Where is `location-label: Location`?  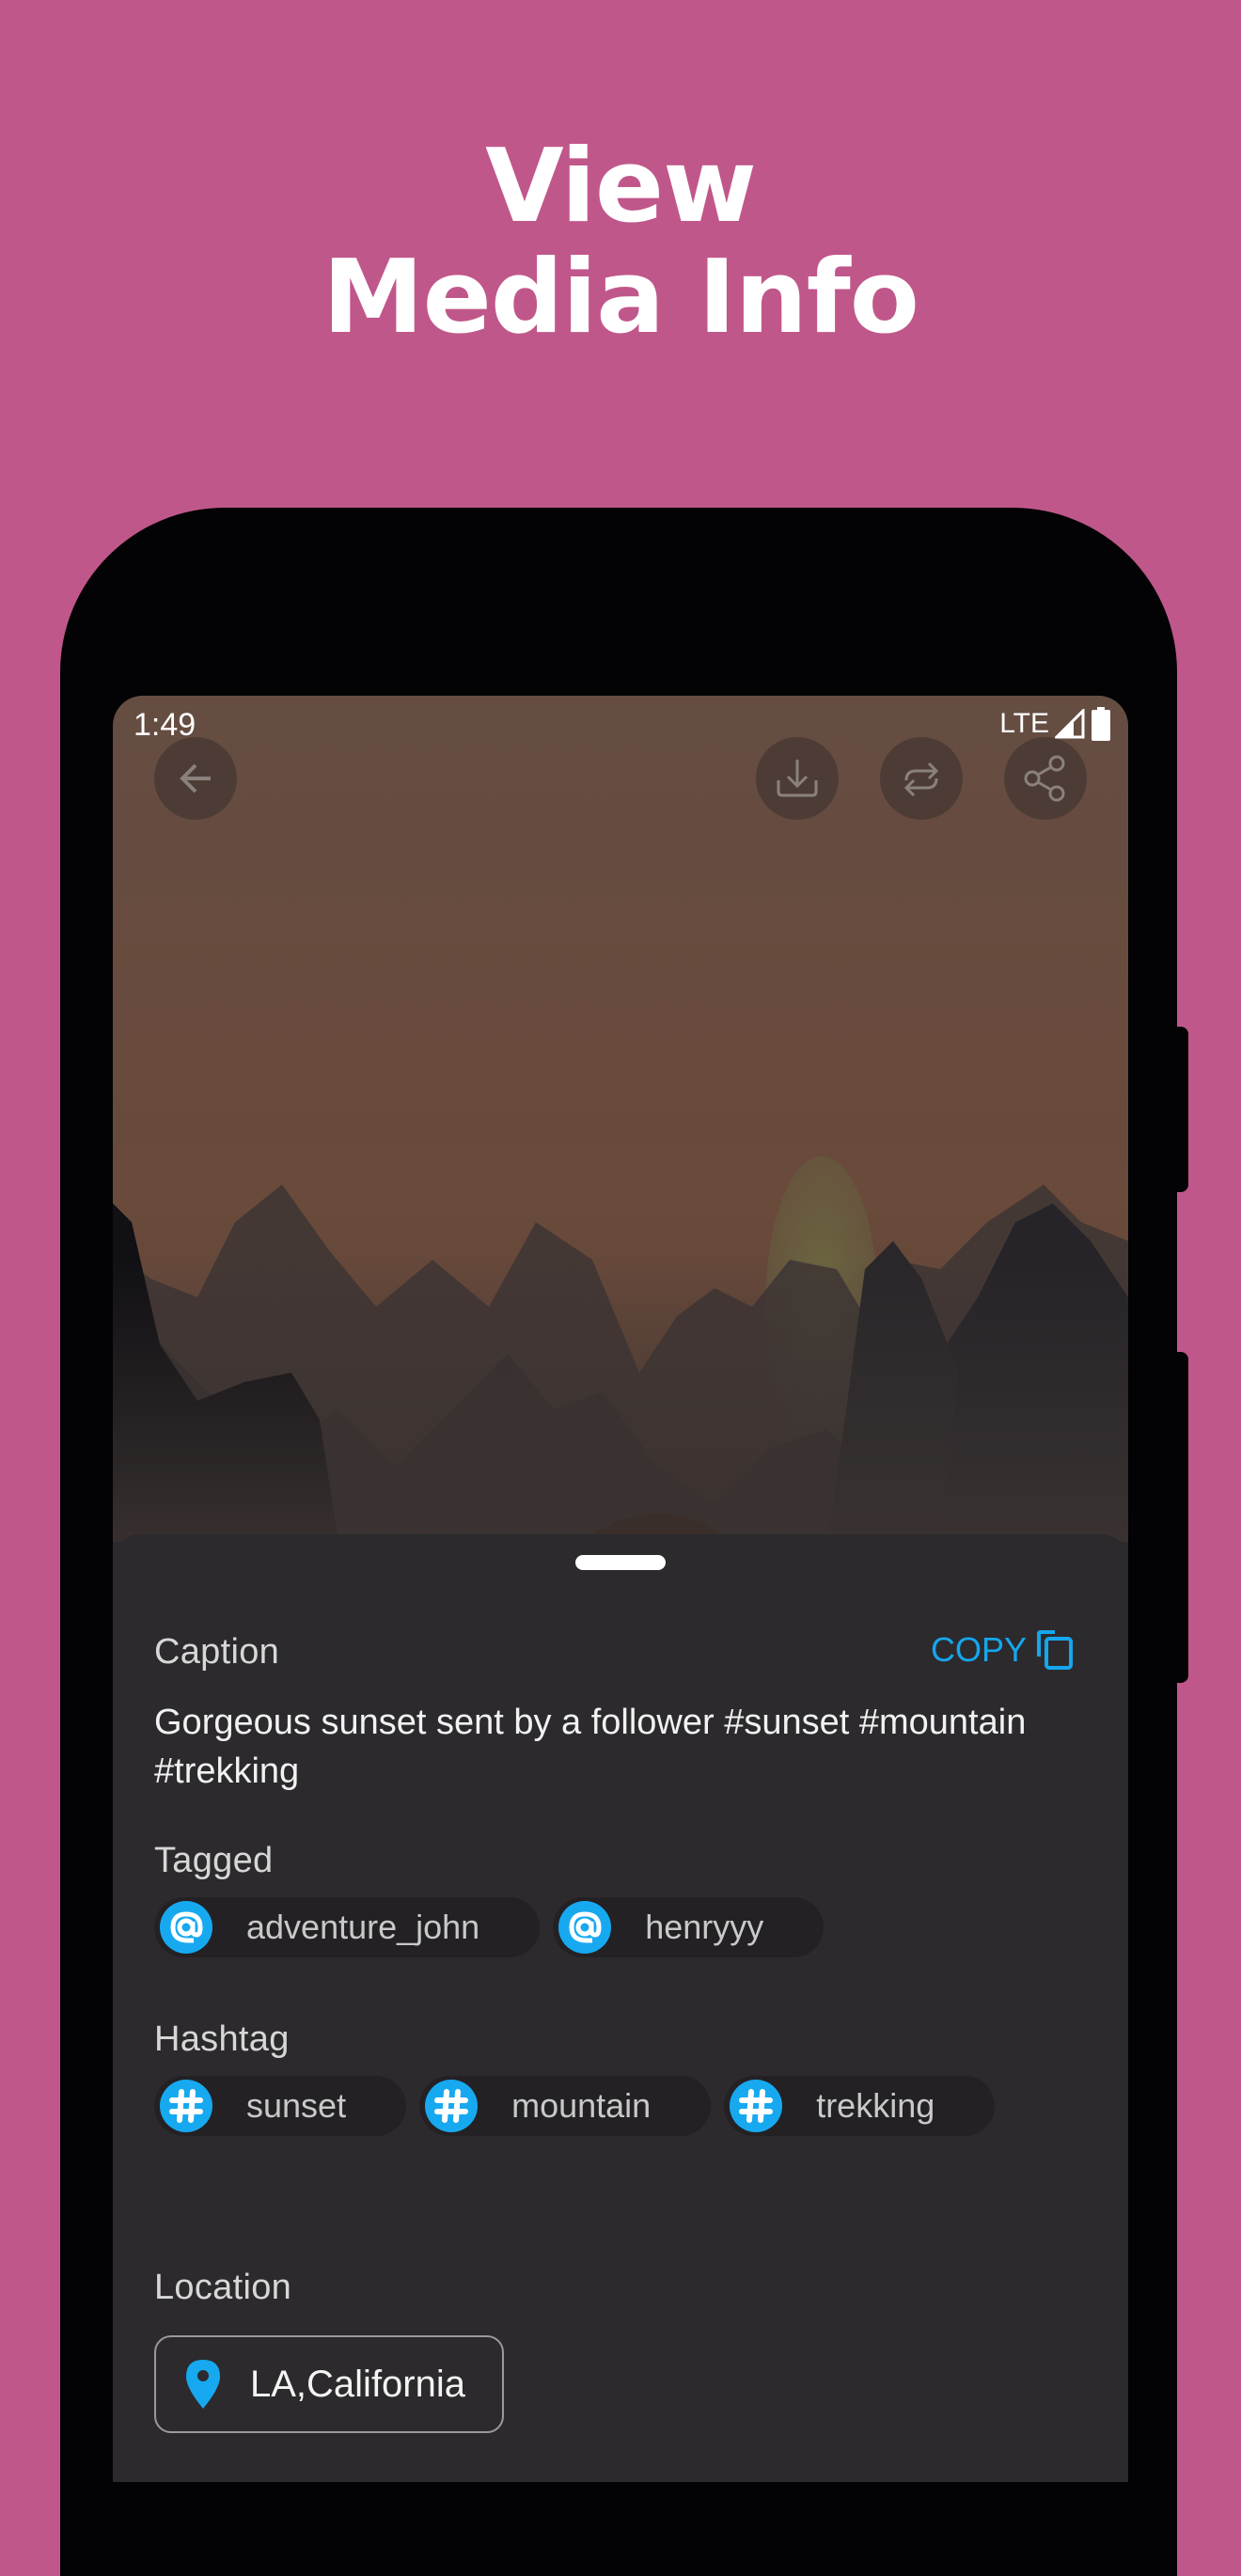
location-label: Location is located at coordinates (223, 2287).